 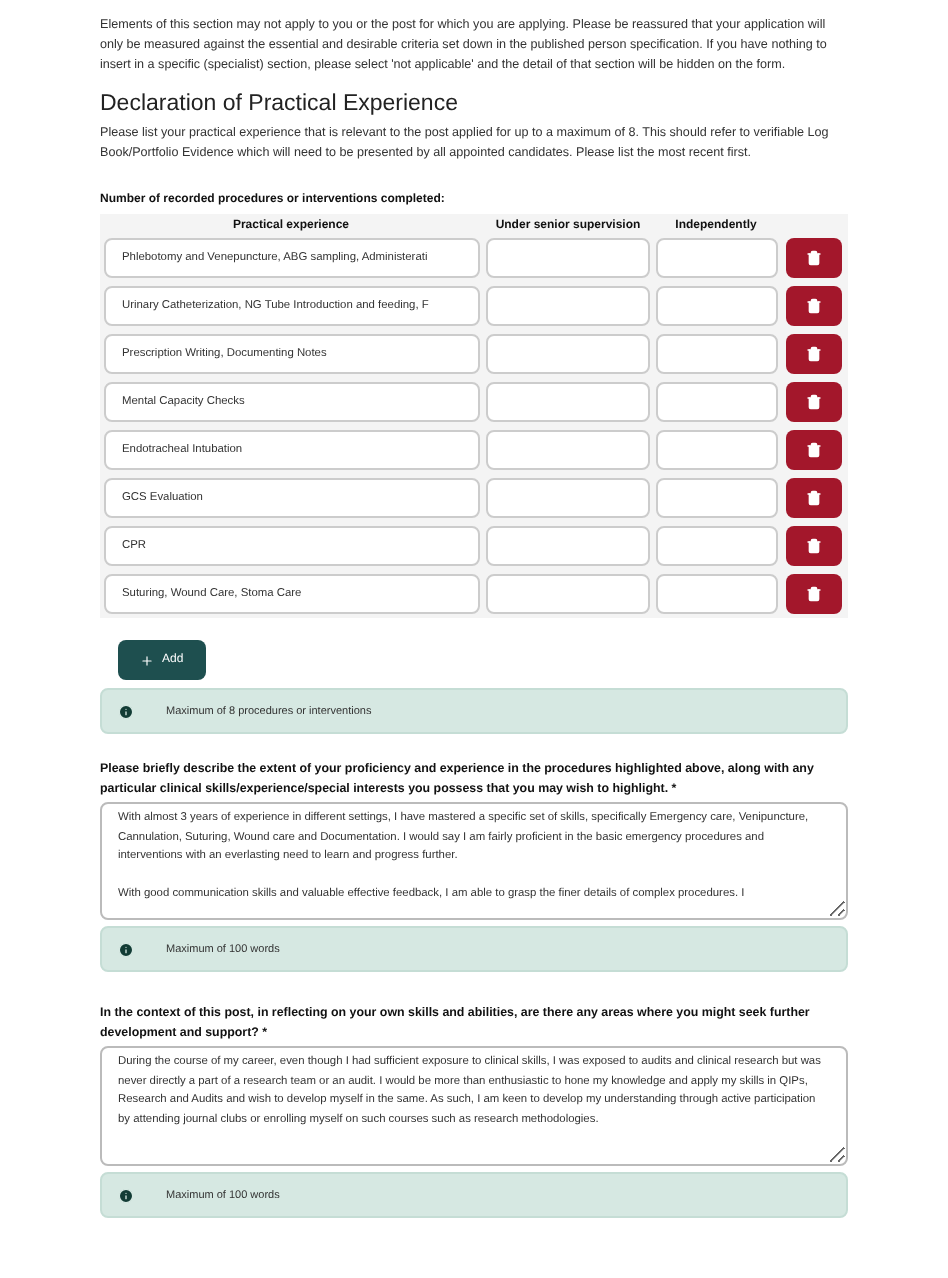 I want to click on section-heading: Declaration of Practical Experience, so click(x=280, y=105).